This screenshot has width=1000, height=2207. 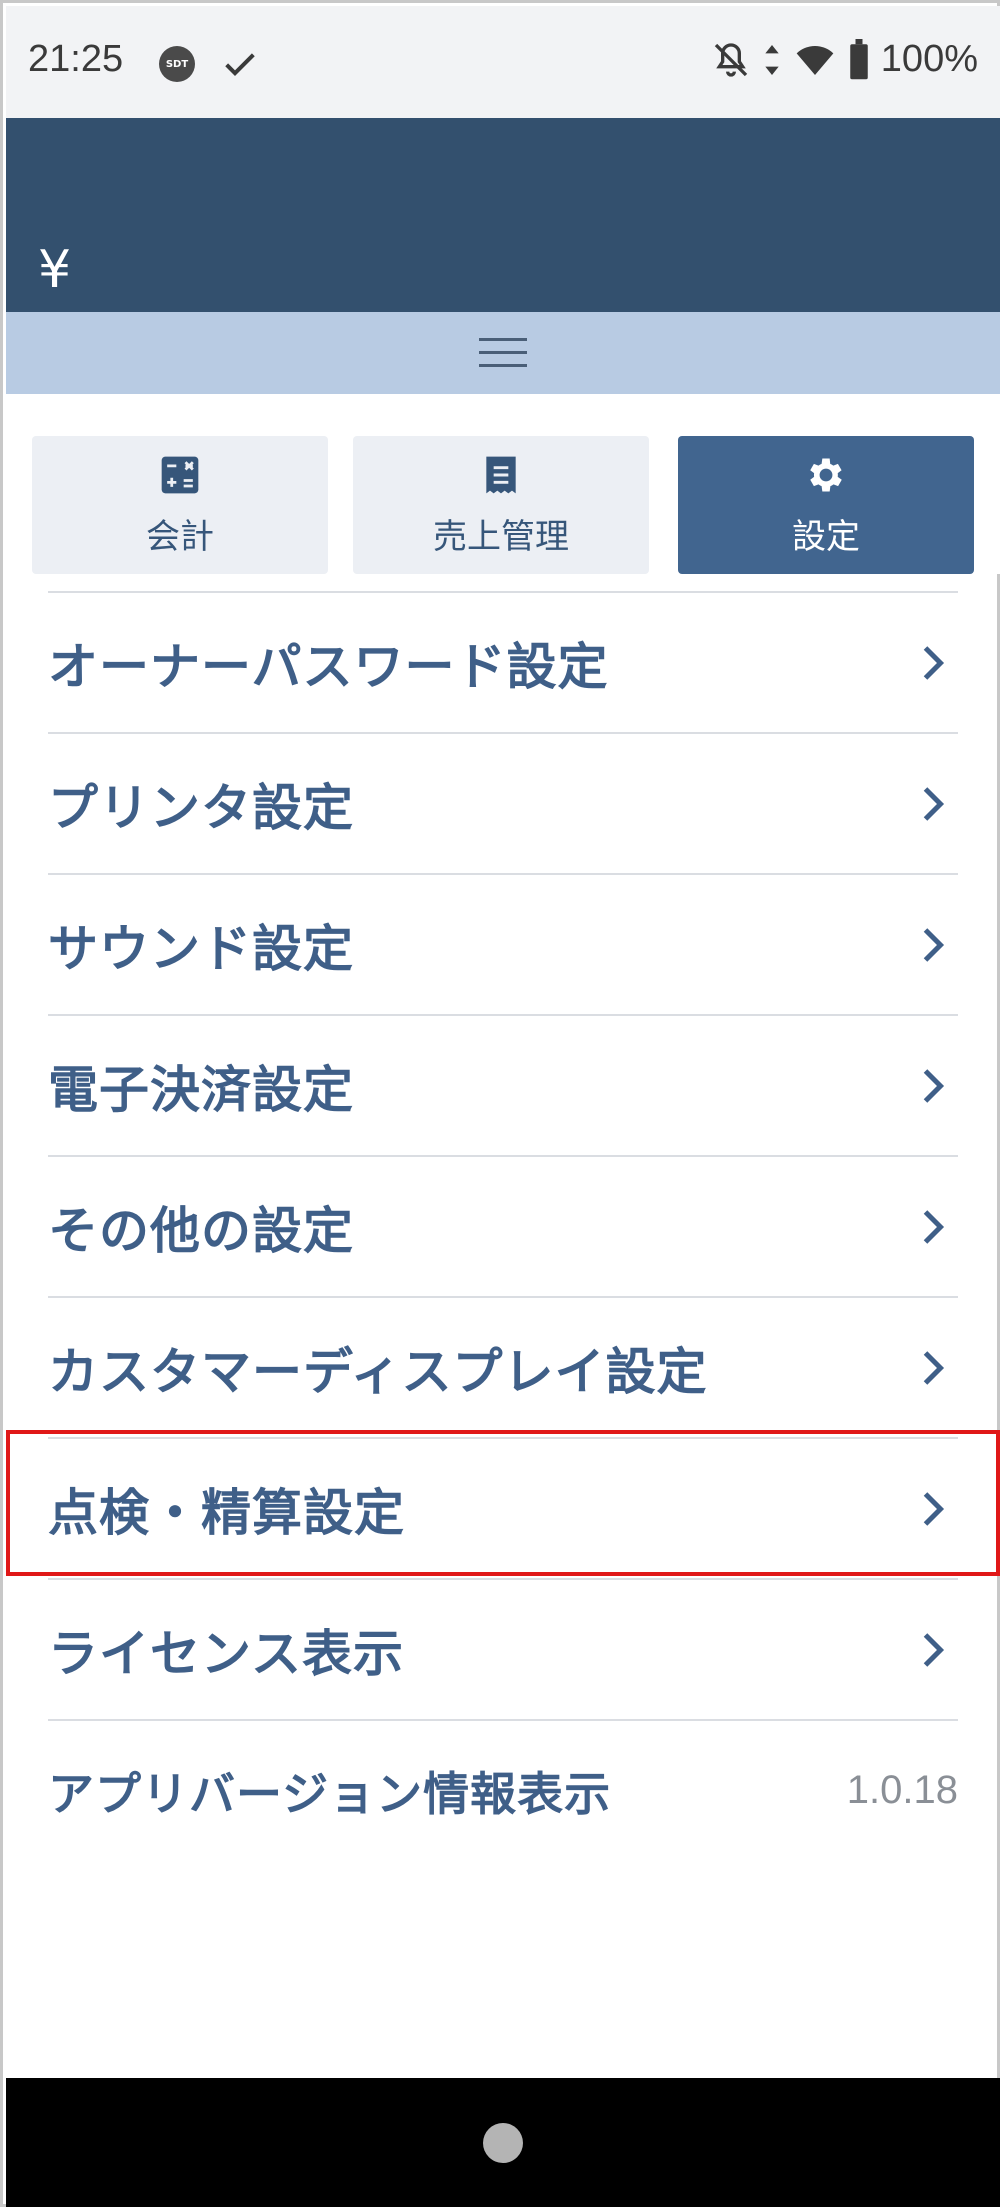 What do you see at coordinates (180, 505) in the screenshot?
I see `tab-checkout: 会計` at bounding box center [180, 505].